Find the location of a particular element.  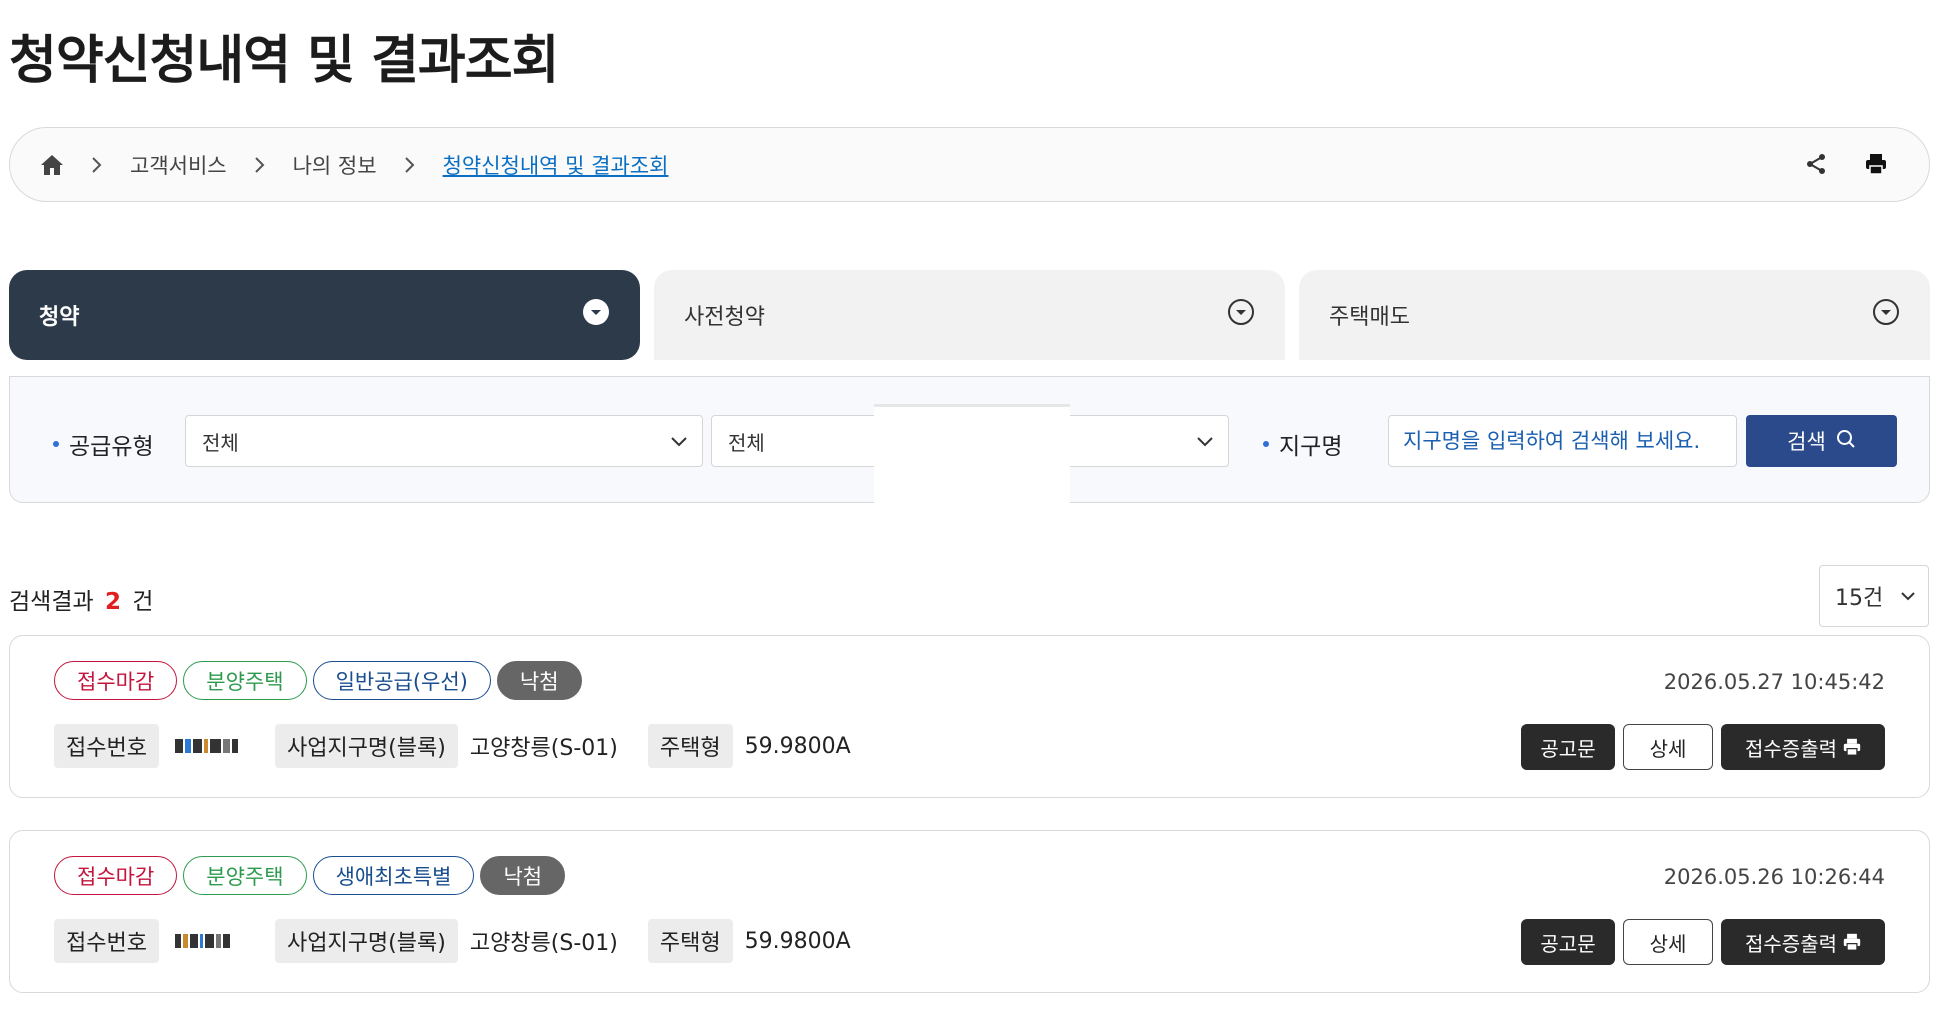

district-search-input is located at coordinates (1562, 441).